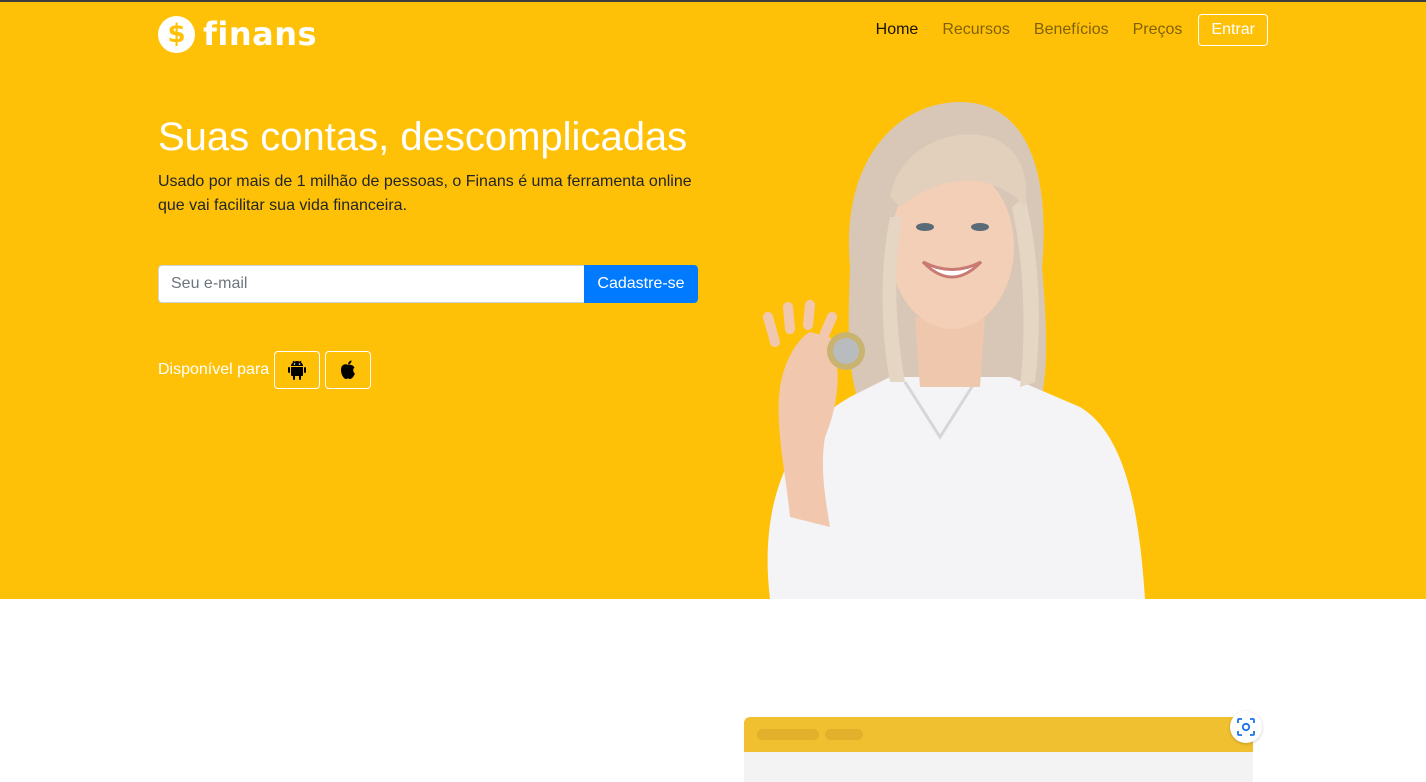  I want to click on available-platforms: Disponível para, so click(266, 370).